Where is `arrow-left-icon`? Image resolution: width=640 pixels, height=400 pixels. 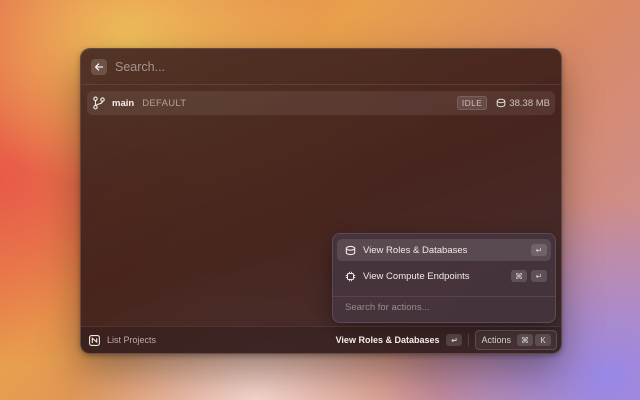
arrow-left-icon is located at coordinates (99, 66).